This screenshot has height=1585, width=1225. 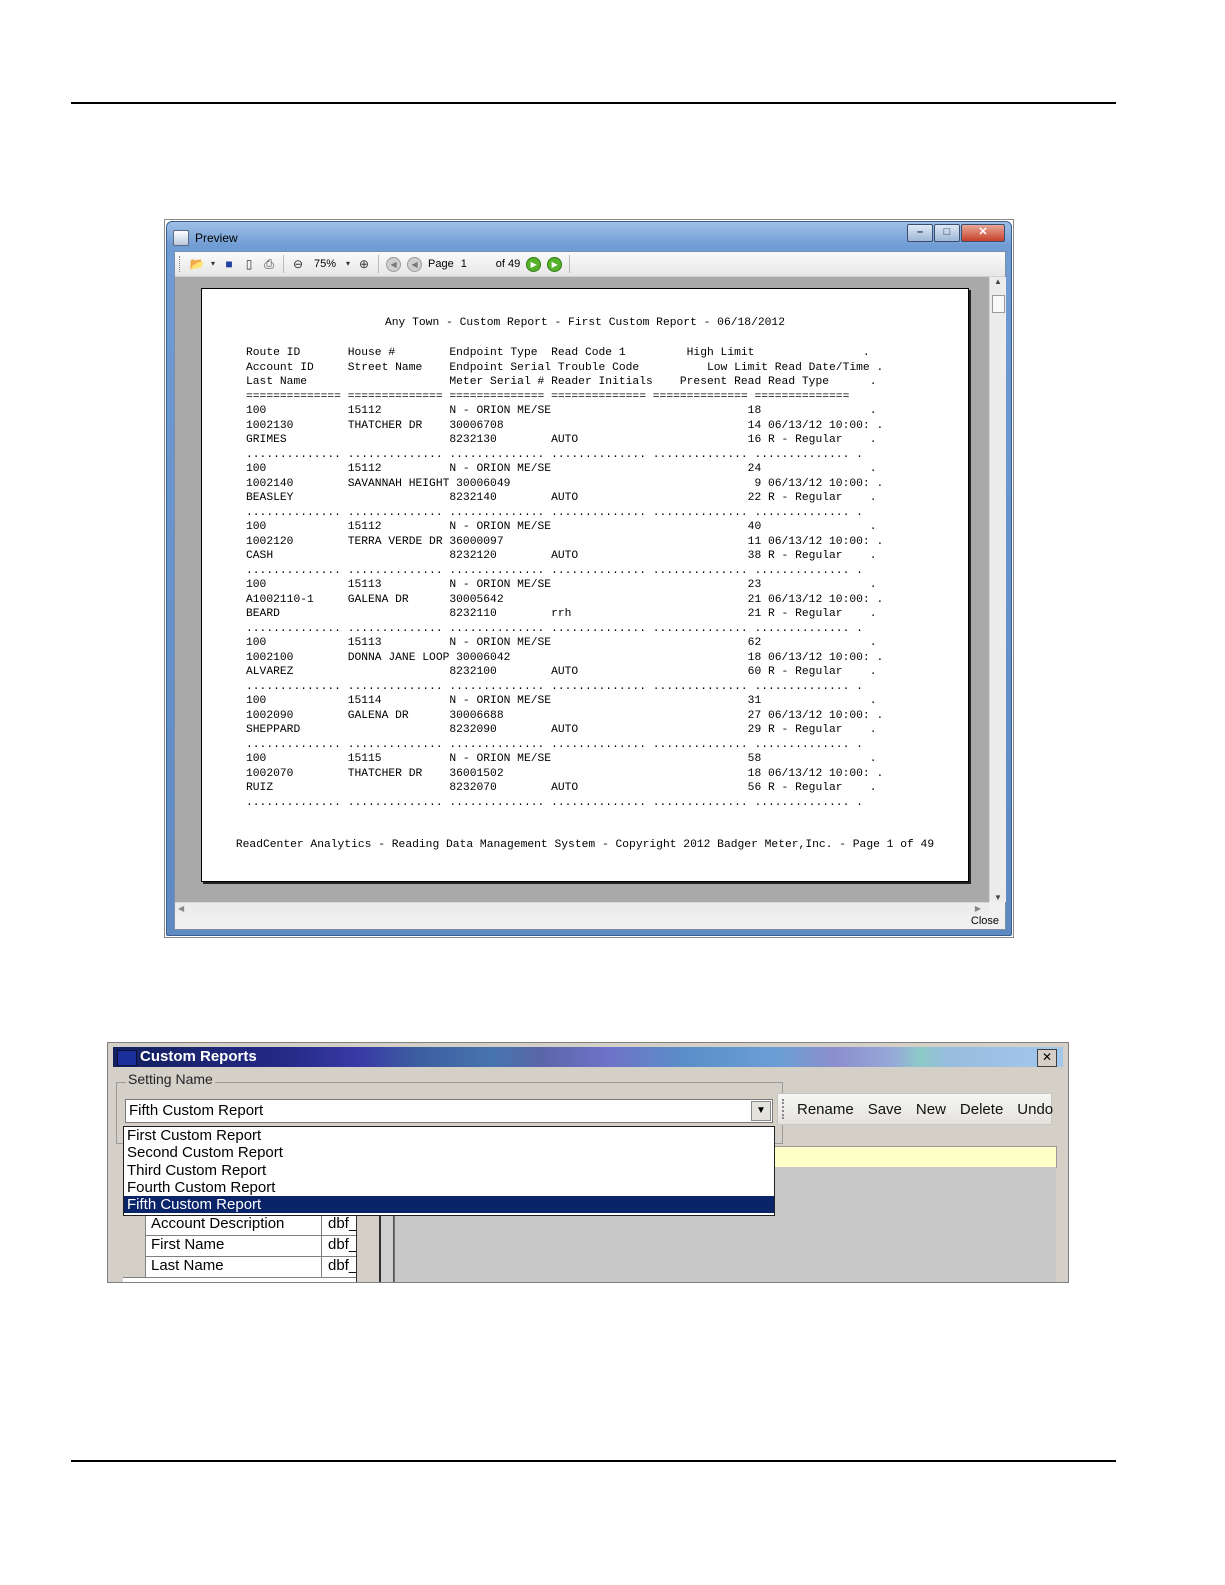 I want to click on chevron-down-icon: ▼, so click(x=761, y=1111).